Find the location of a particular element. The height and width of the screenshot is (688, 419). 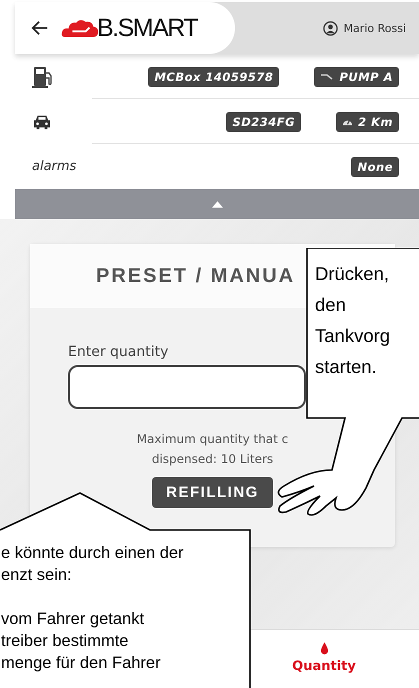

nozzle-icon is located at coordinates (327, 76).